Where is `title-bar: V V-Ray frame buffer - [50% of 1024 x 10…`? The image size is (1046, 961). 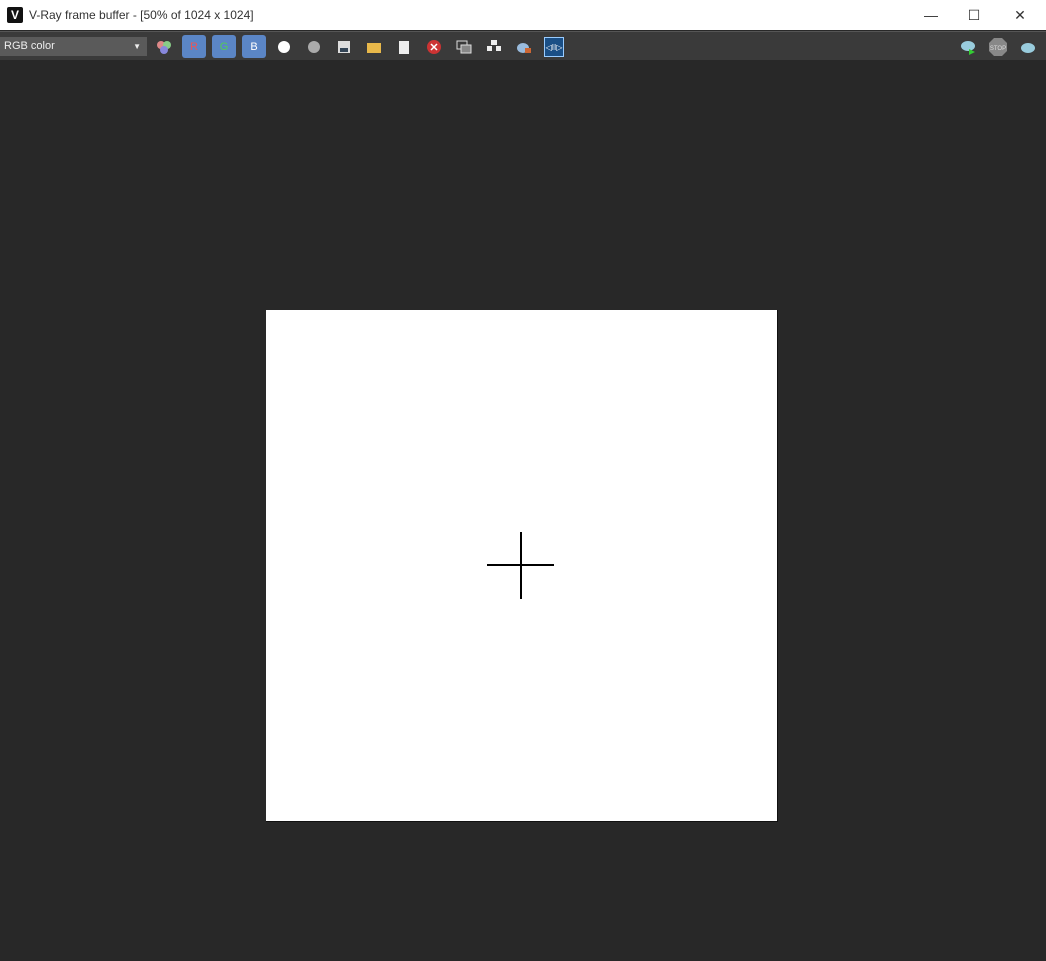 title-bar: V V-Ray frame buffer - [50% of 1024 x 10… is located at coordinates (523, 15).